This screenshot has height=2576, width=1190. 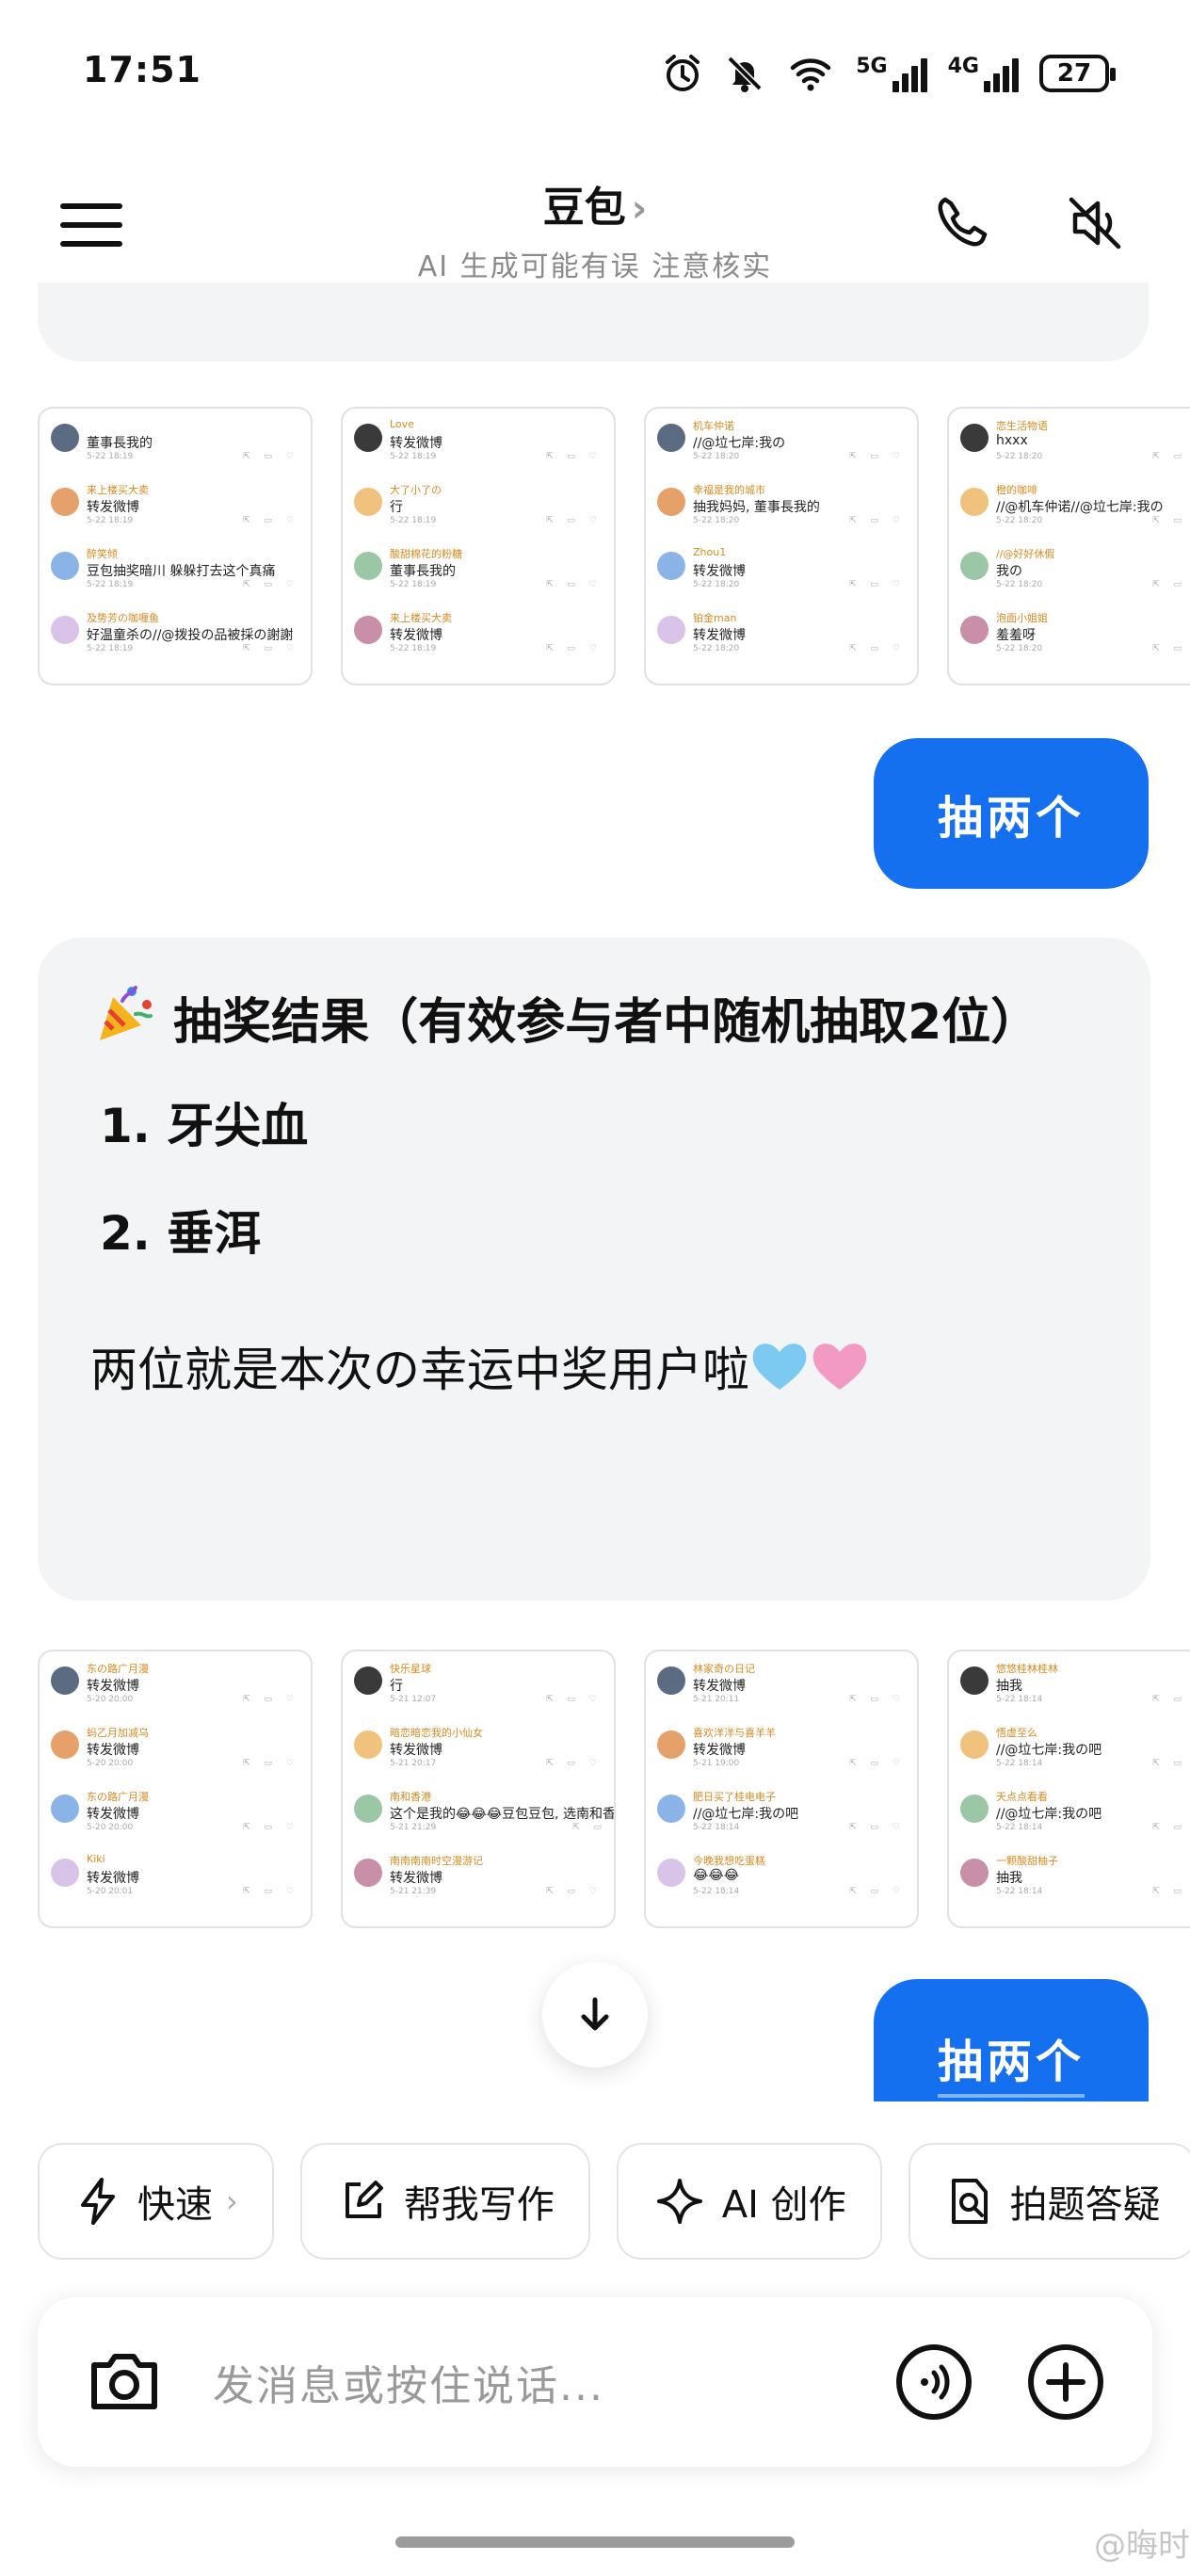 What do you see at coordinates (1095, 223) in the screenshot?
I see `speaker-mute-icon` at bounding box center [1095, 223].